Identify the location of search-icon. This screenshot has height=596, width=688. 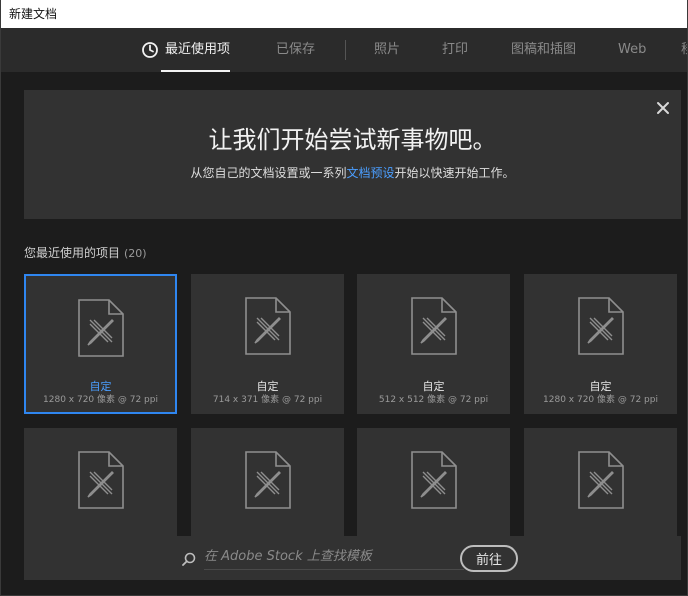
(189, 558).